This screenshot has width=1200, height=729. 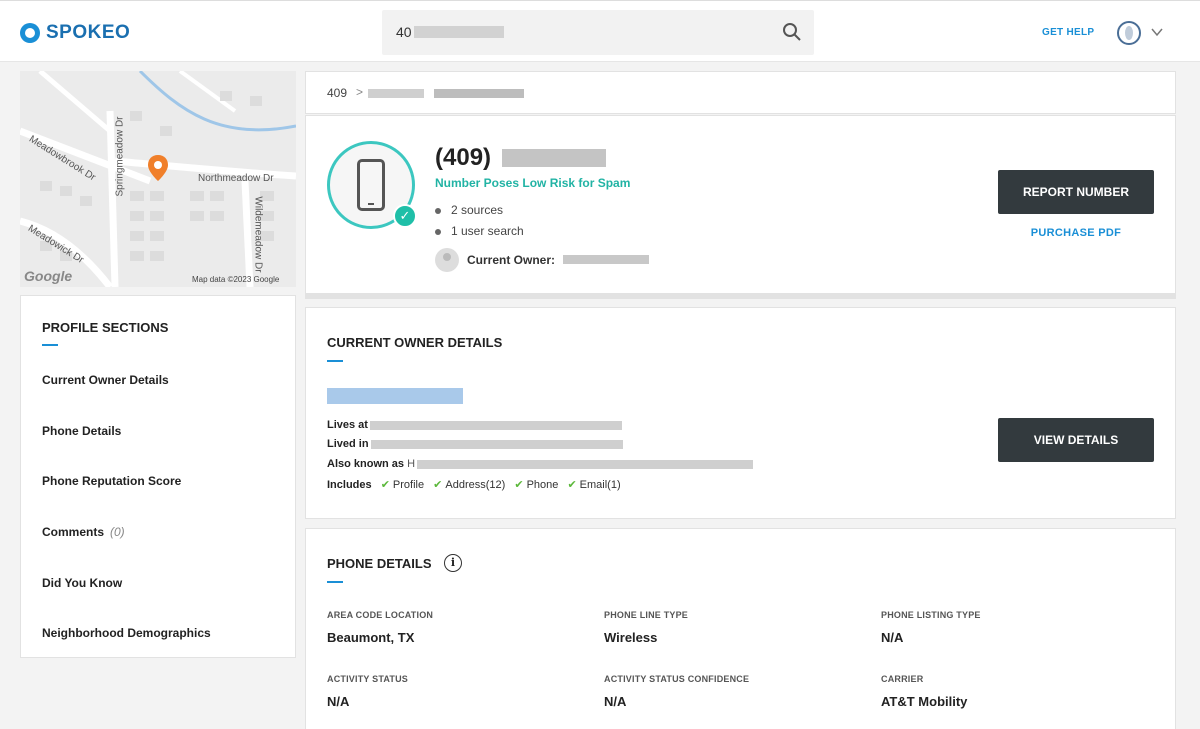 I want to click on google-logo: Google, so click(x=48, y=276).